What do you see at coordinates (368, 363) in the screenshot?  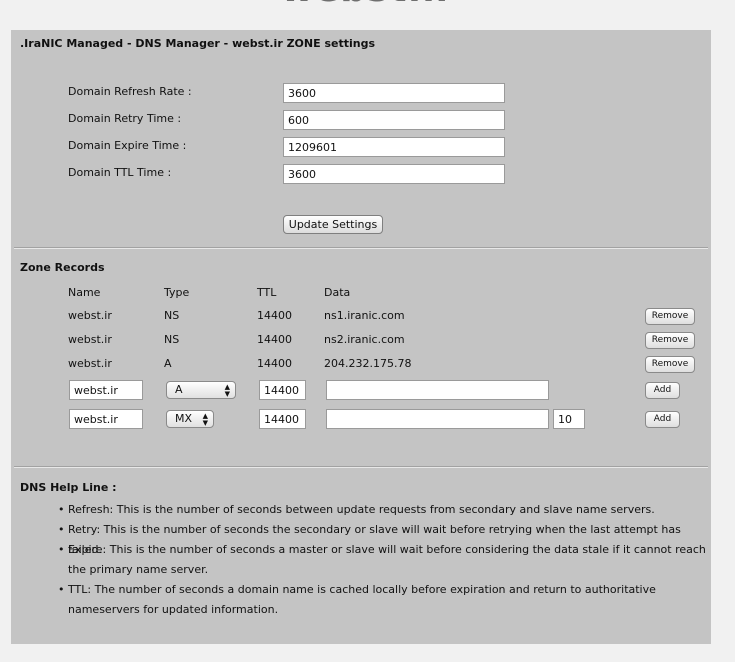 I see `record-data: 204.232.175.78` at bounding box center [368, 363].